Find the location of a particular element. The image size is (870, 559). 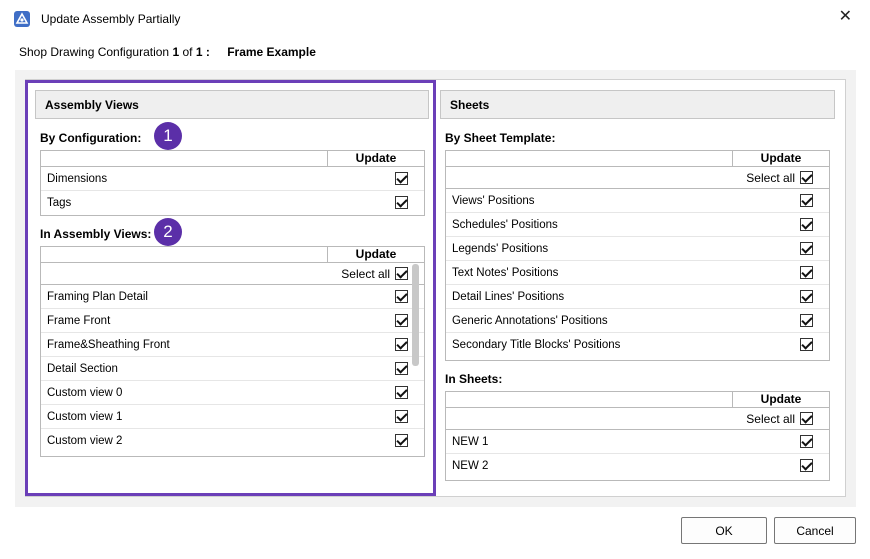

row-label: Schedules' Positions is located at coordinates (505, 225).